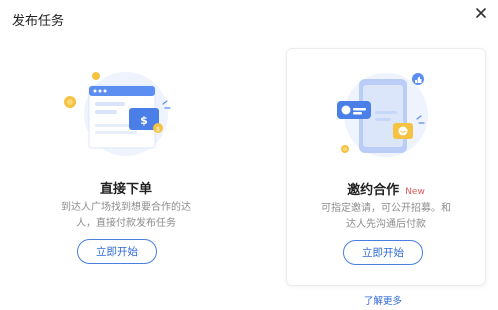  What do you see at coordinates (117, 114) in the screenshot?
I see `webpage-payment-illustration: $ $` at bounding box center [117, 114].